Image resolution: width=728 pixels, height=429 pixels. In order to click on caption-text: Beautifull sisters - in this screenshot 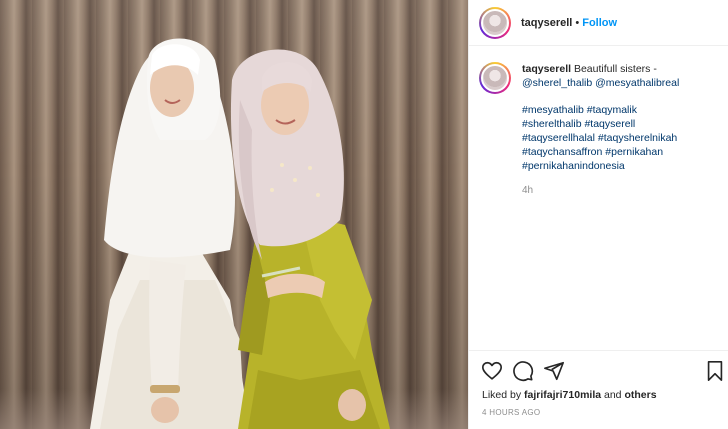, I will do `click(615, 69)`.